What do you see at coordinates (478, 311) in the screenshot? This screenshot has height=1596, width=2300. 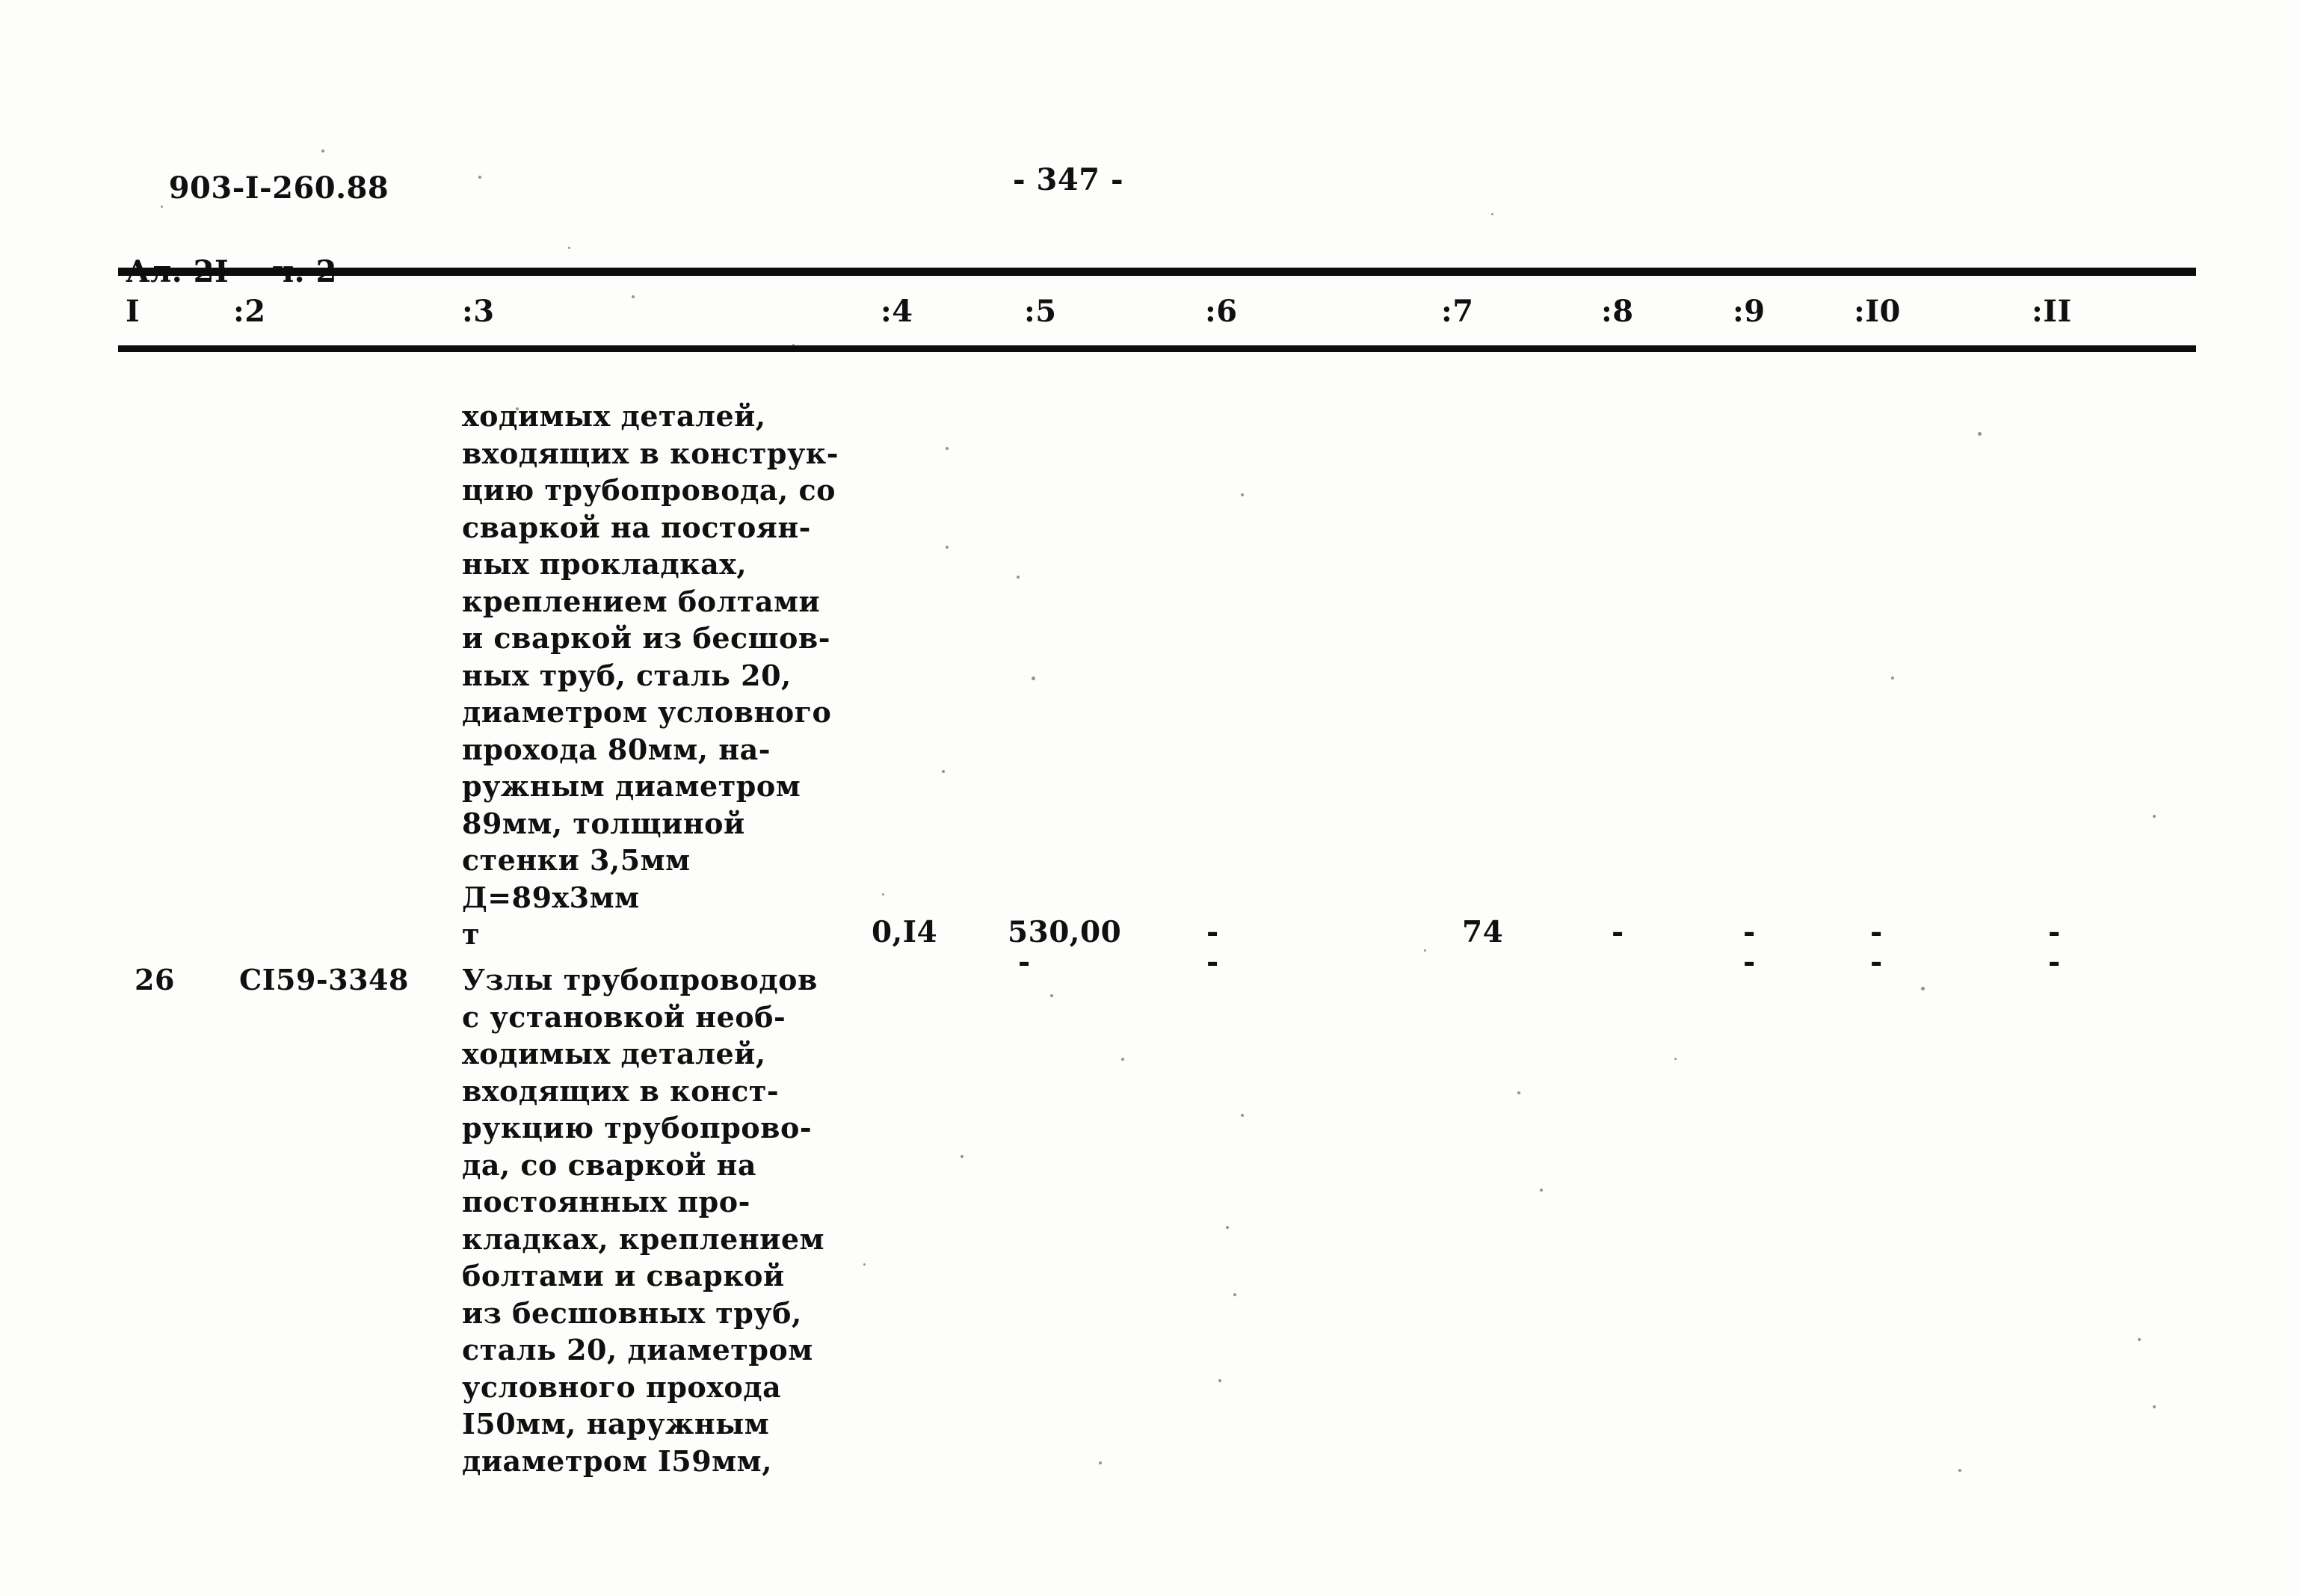 I see `column-header-3: :3` at bounding box center [478, 311].